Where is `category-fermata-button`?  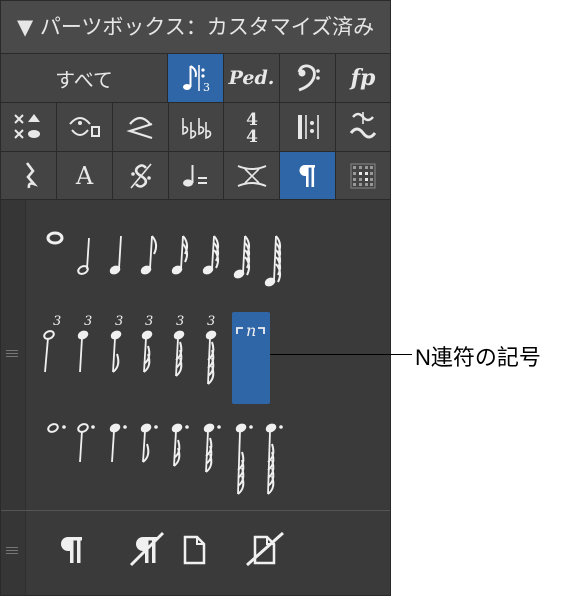 category-fermata-button is located at coordinates (85, 127).